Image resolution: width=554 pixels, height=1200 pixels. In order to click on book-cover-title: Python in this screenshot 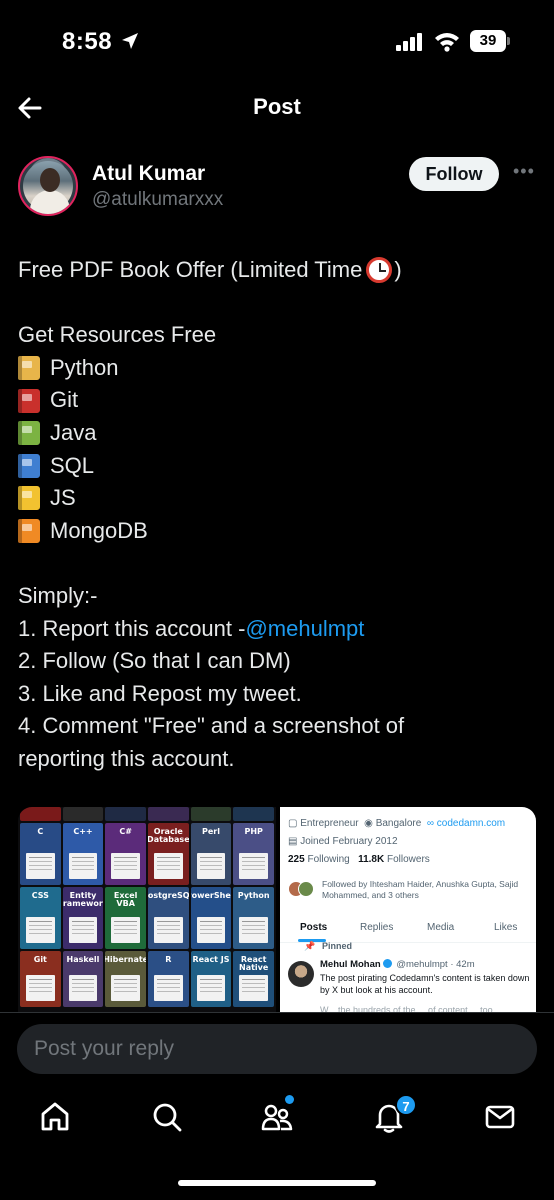, I will do `click(253, 895)`.